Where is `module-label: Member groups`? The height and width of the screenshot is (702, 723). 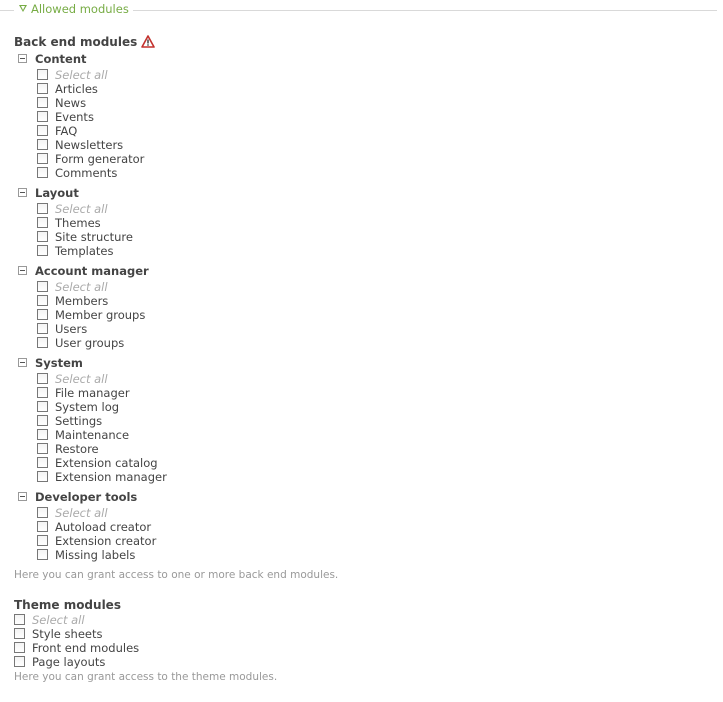
module-label: Member groups is located at coordinates (100, 315).